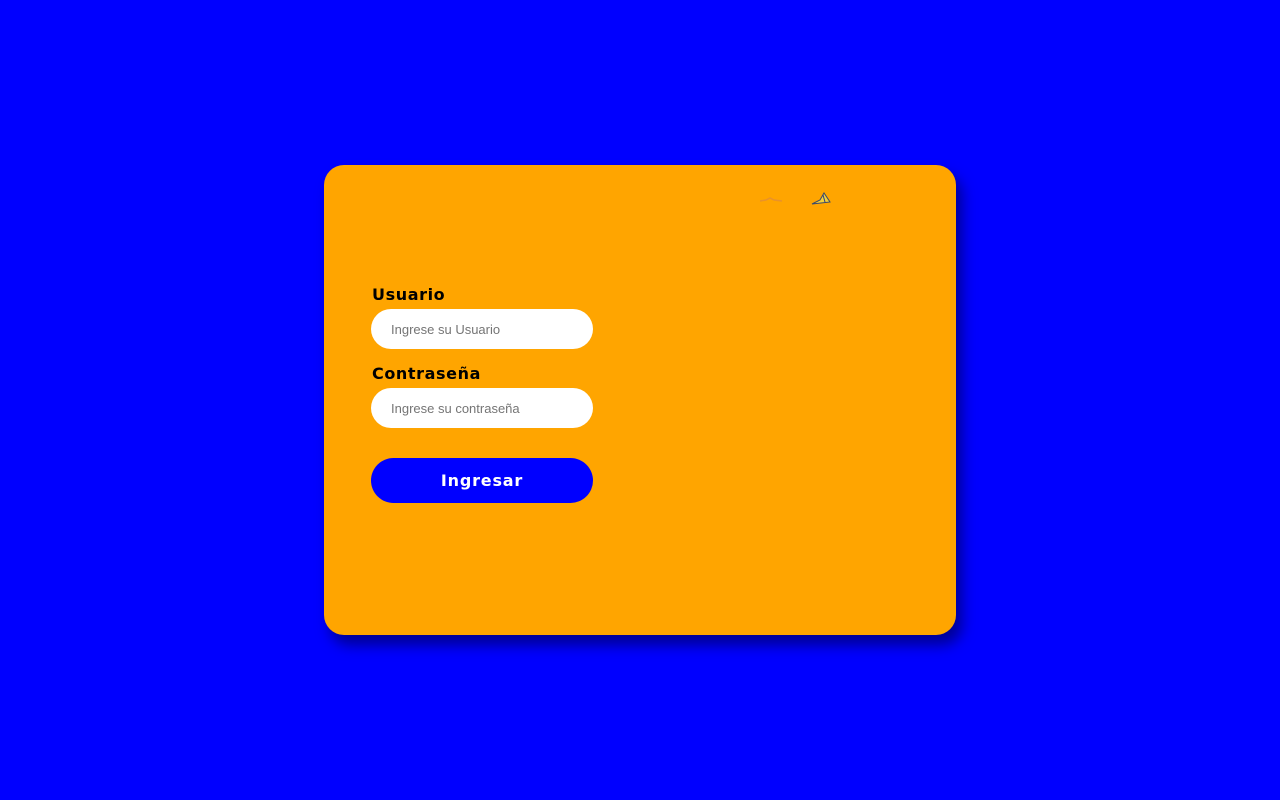 The width and height of the screenshot is (1280, 800). I want to click on broken-image-icon, so click(795, 198).